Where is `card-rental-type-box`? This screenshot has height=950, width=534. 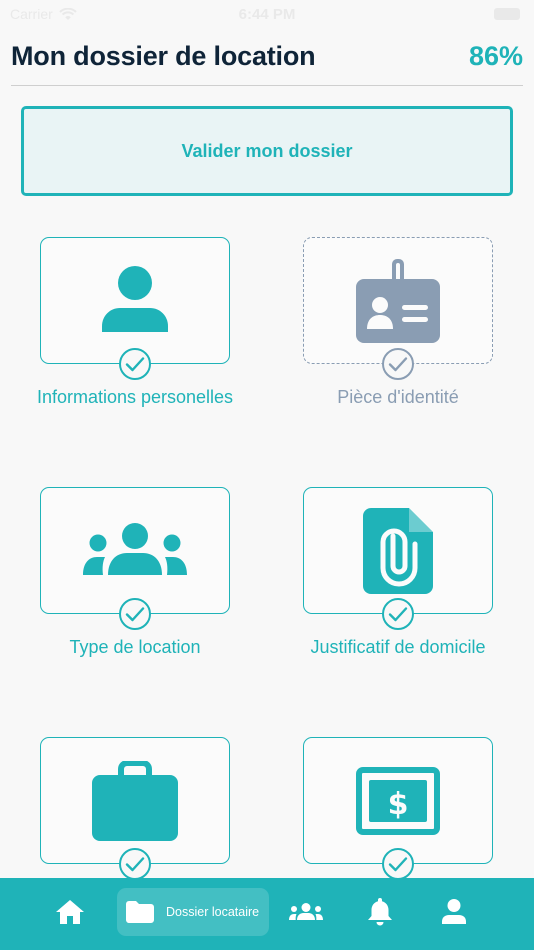 card-rental-type-box is located at coordinates (135, 550).